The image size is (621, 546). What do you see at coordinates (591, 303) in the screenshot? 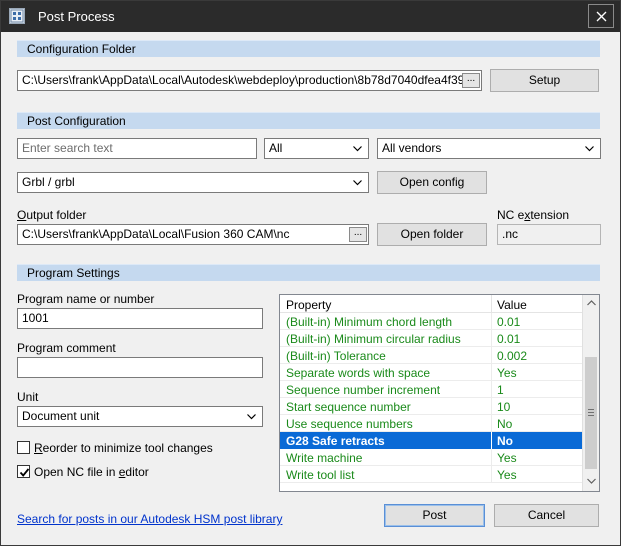
I see `chevron-up-icon` at bounding box center [591, 303].